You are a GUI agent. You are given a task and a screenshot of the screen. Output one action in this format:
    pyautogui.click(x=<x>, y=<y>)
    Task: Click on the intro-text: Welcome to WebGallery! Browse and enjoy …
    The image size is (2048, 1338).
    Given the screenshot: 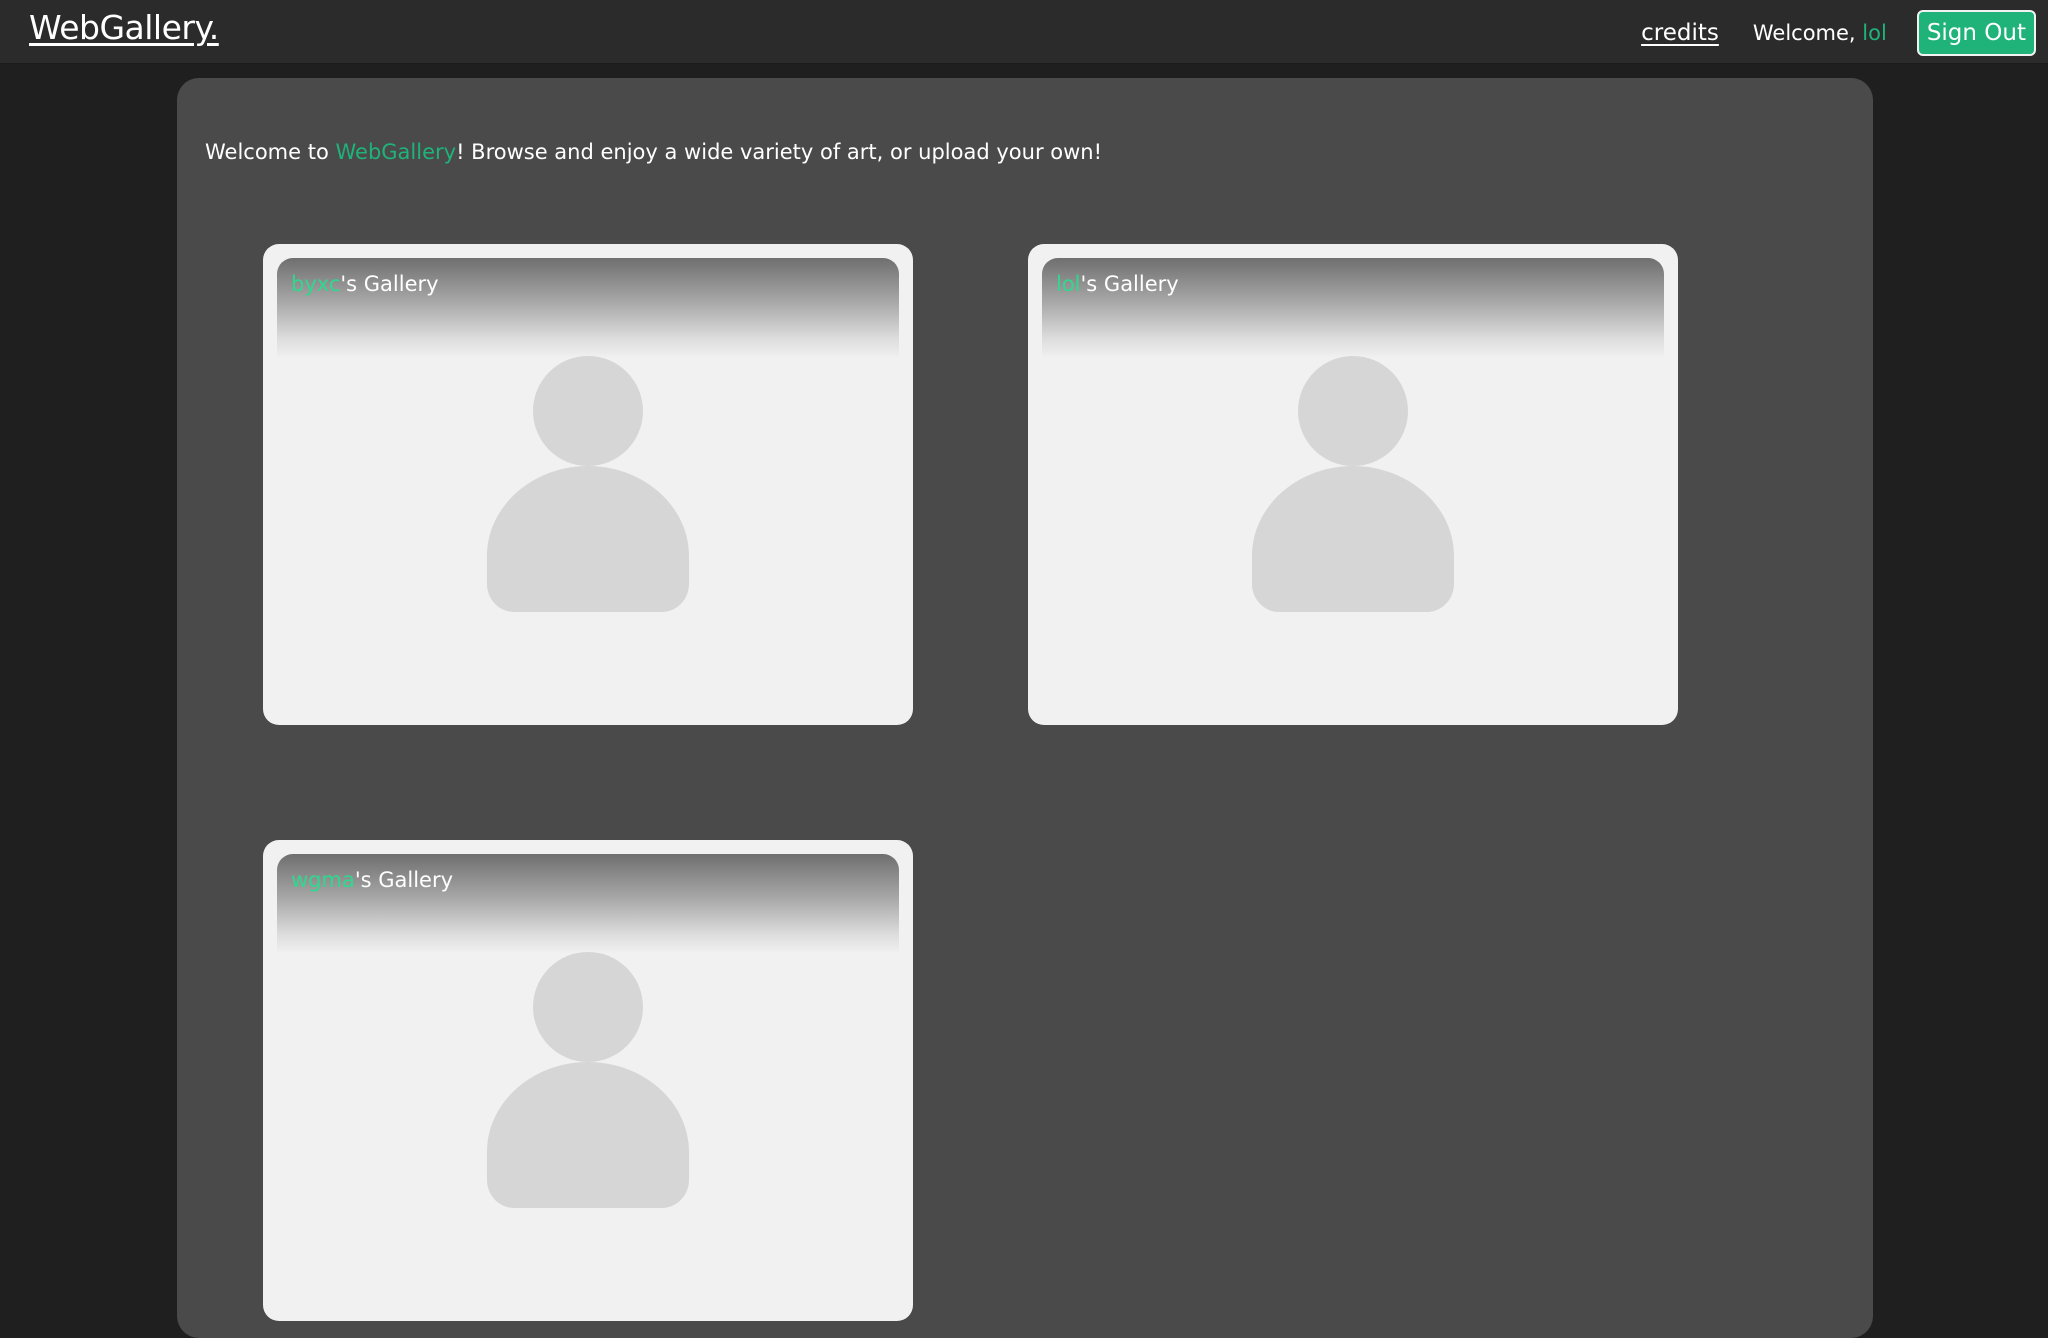 What is the action you would take?
    pyautogui.click(x=653, y=152)
    